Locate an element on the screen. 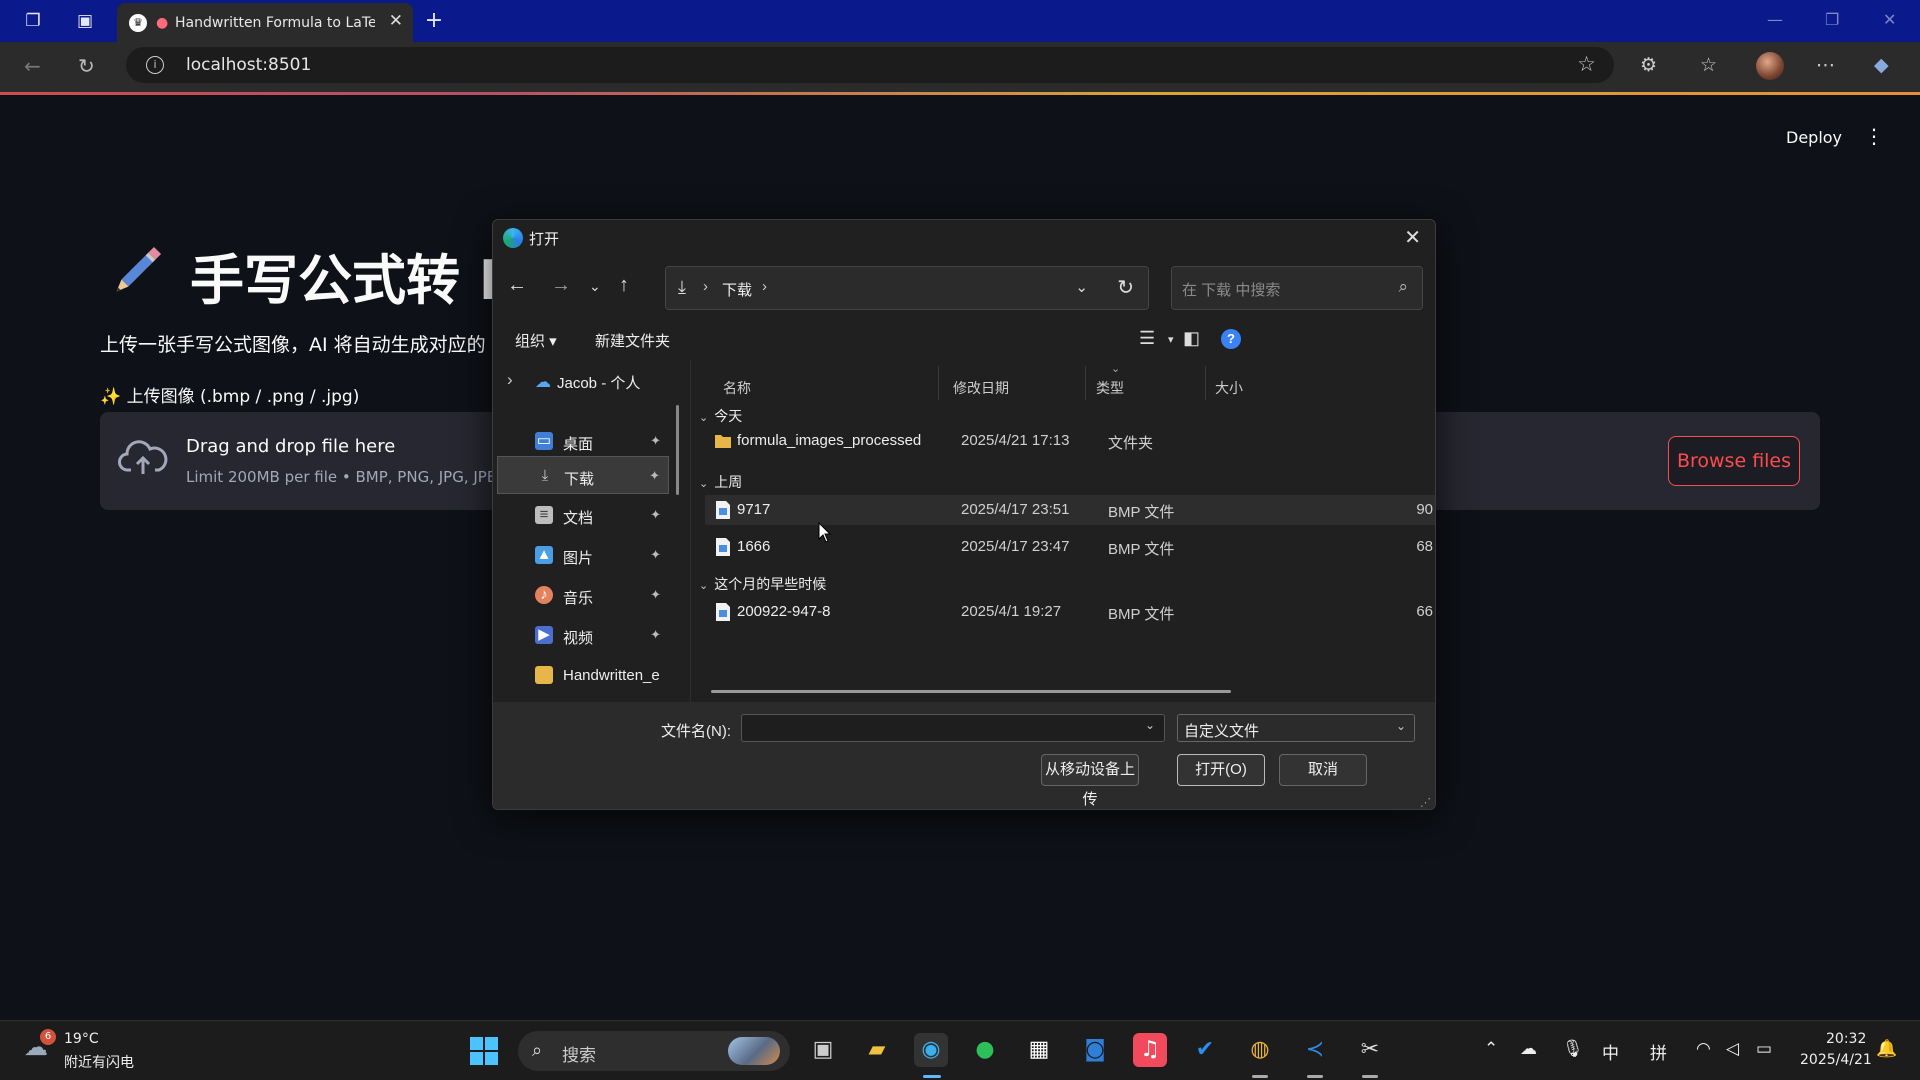 The height and width of the screenshot is (1080, 1920). dialog-search-input: 在 下载 中搜索 ⌕ is located at coordinates (1297, 288).